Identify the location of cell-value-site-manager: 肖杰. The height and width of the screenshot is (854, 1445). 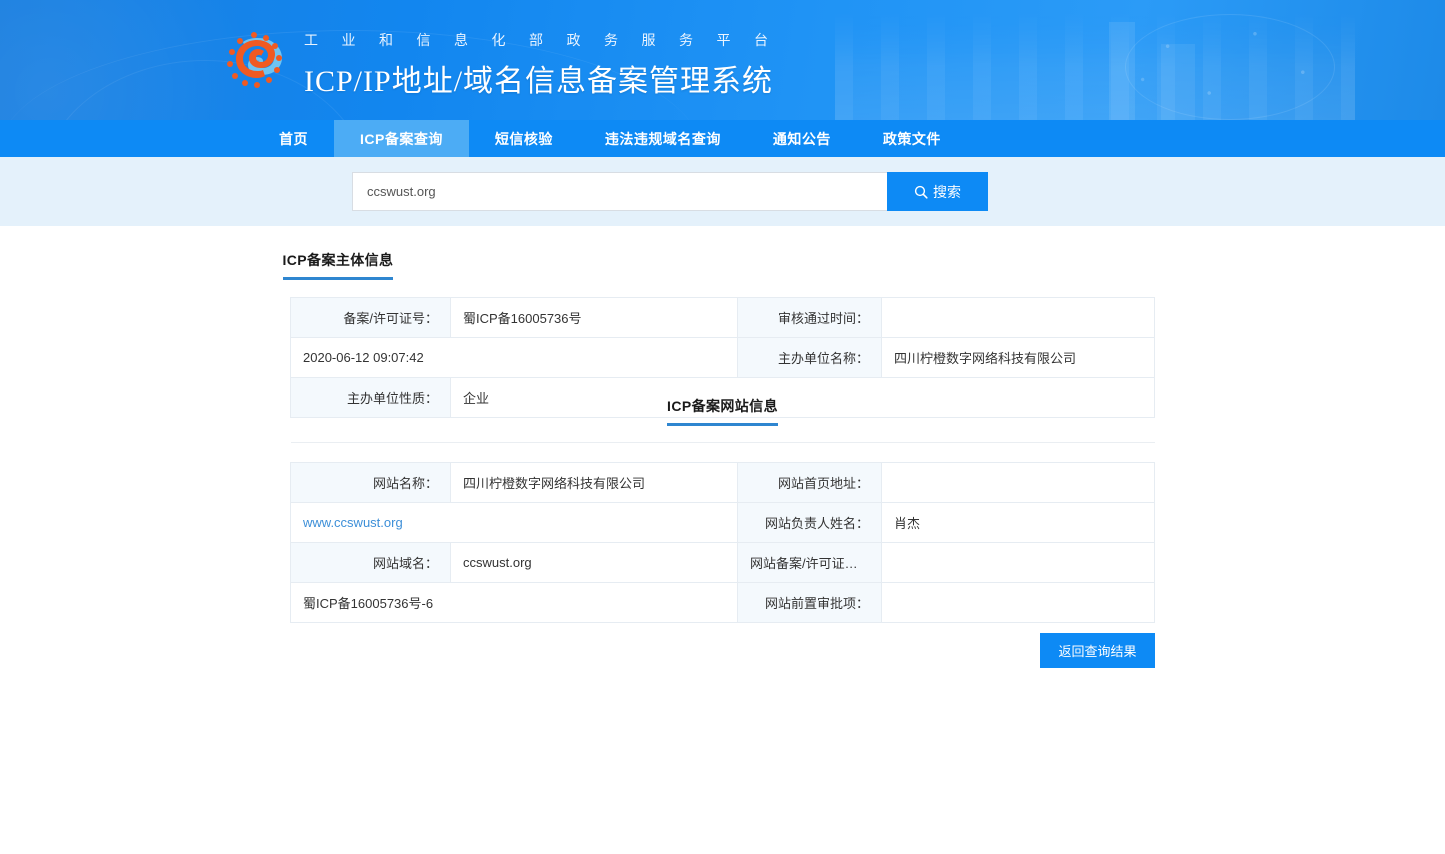
(1018, 522).